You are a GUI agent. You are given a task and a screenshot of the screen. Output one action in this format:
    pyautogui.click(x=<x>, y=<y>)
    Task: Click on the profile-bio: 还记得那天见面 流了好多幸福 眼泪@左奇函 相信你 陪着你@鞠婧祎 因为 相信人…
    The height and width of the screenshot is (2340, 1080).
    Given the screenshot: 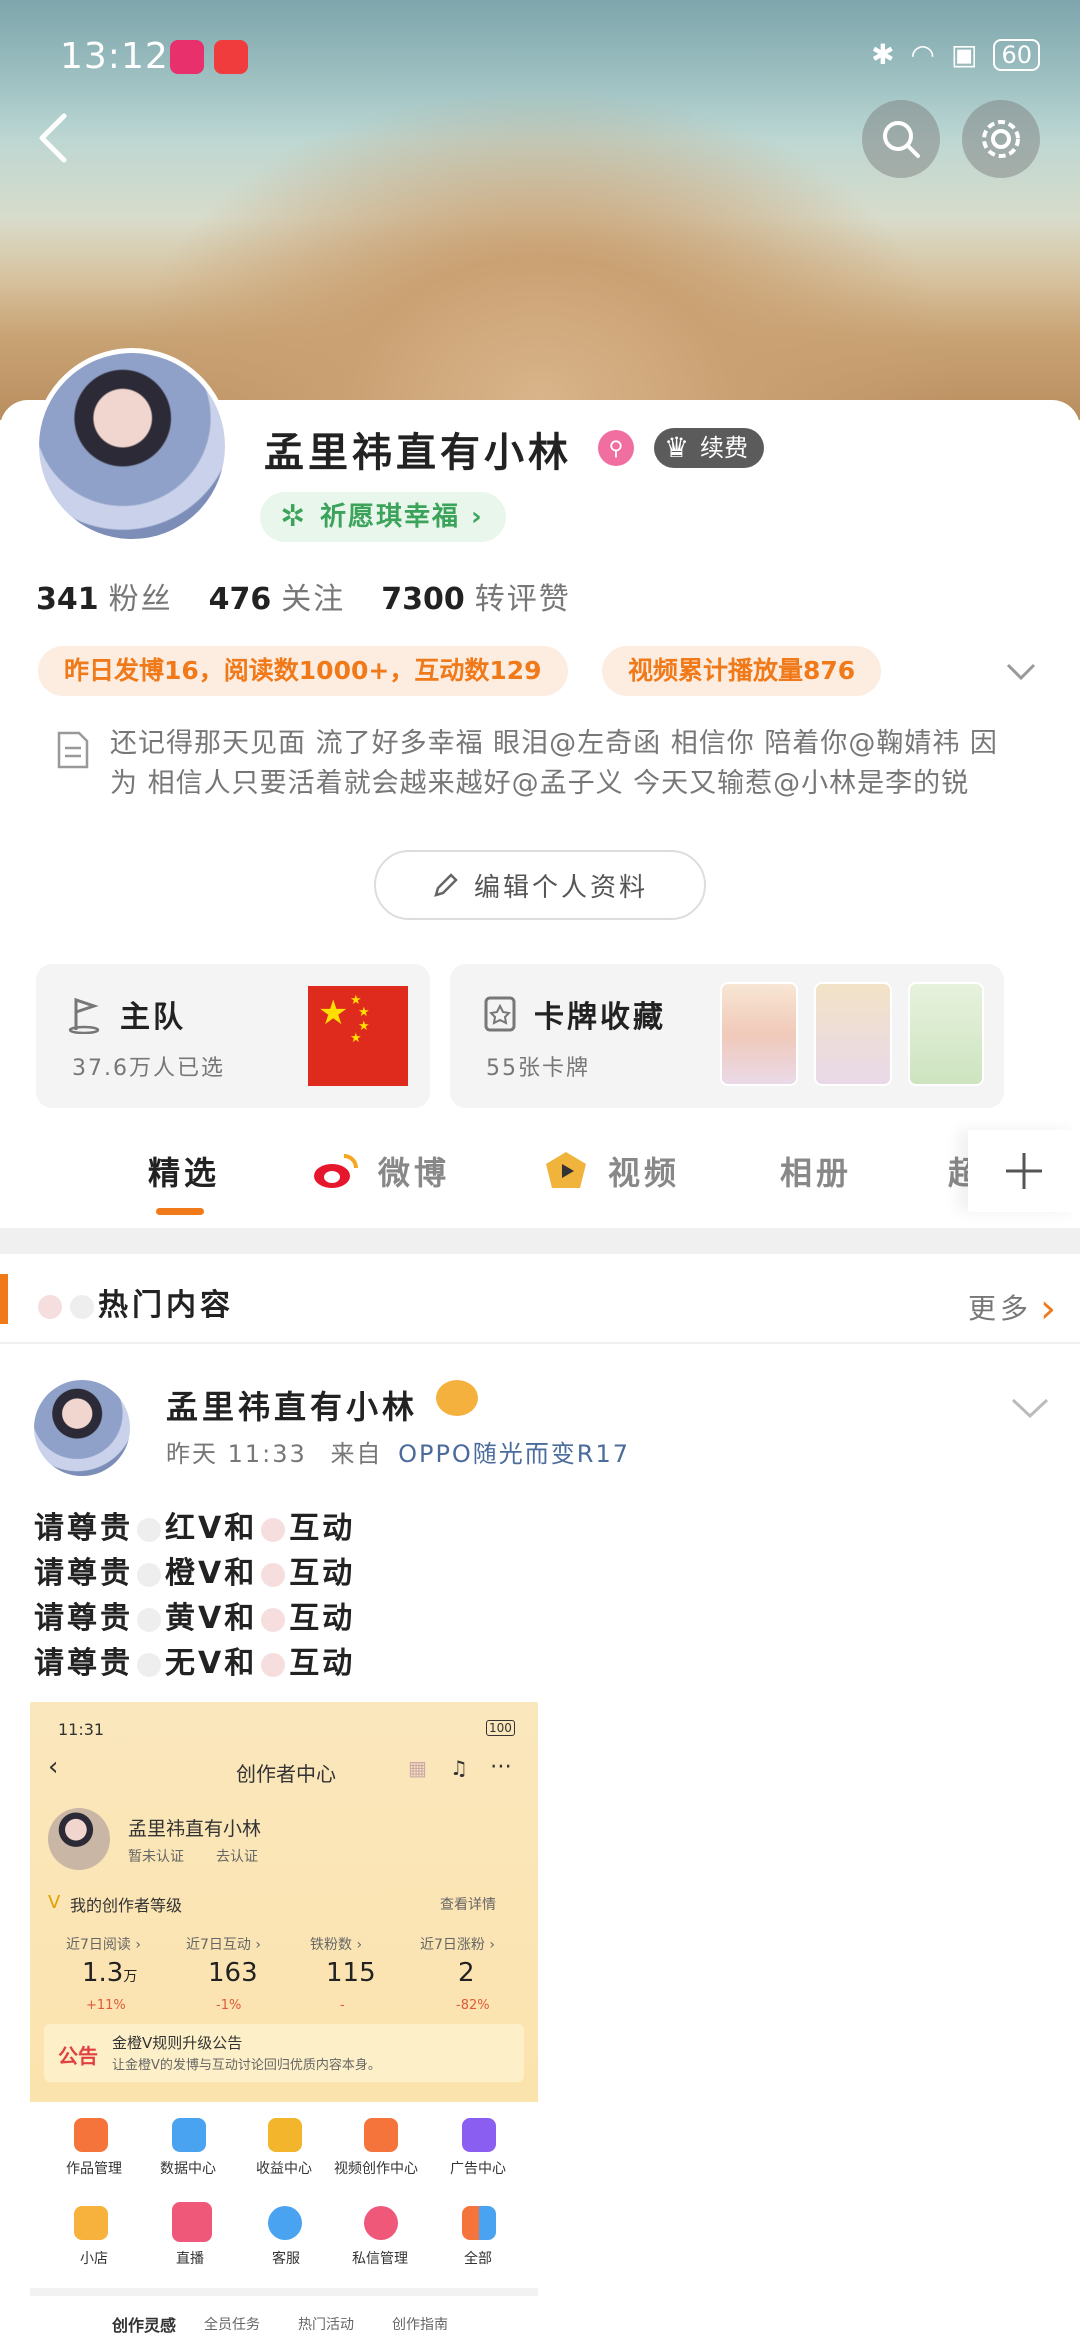 What is the action you would take?
    pyautogui.click(x=554, y=763)
    